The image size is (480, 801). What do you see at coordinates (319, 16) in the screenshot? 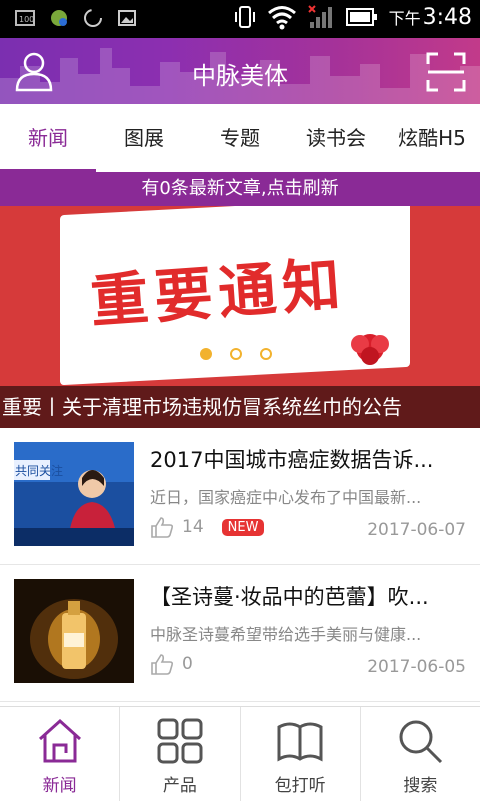
I see `signal-icon` at bounding box center [319, 16].